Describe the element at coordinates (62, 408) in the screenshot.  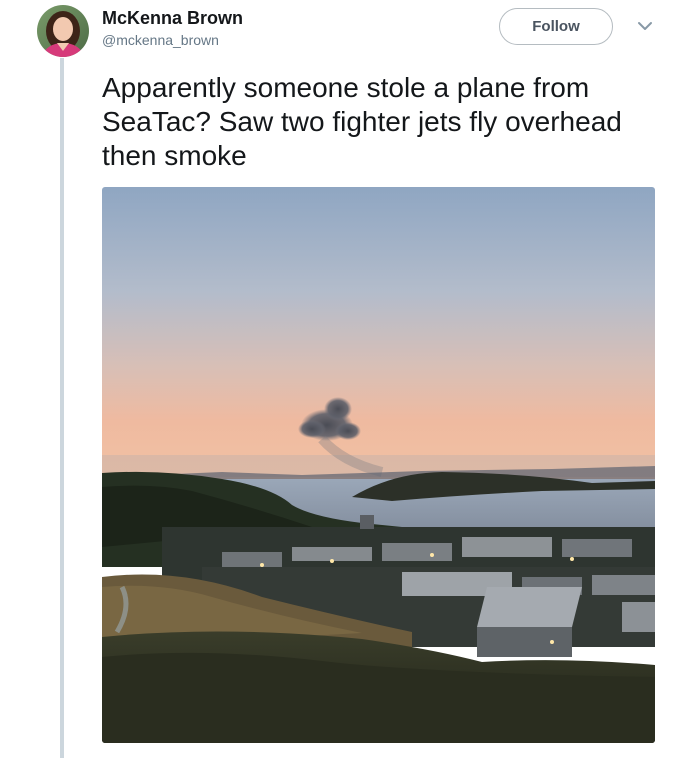
I see `thread-line` at that location.